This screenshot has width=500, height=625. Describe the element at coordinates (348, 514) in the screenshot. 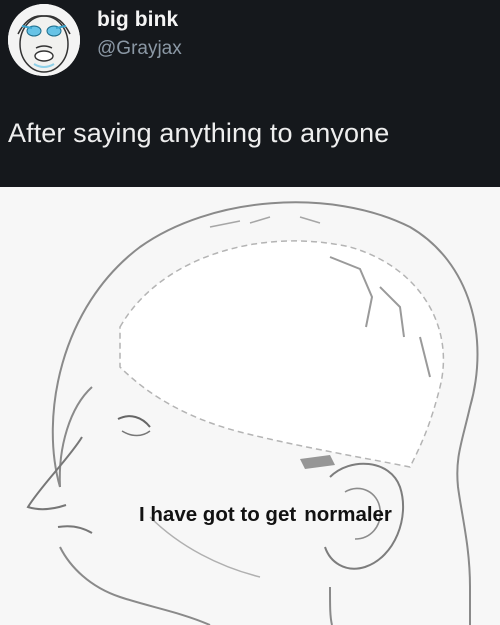

I see `caption-part-2: normaler` at that location.